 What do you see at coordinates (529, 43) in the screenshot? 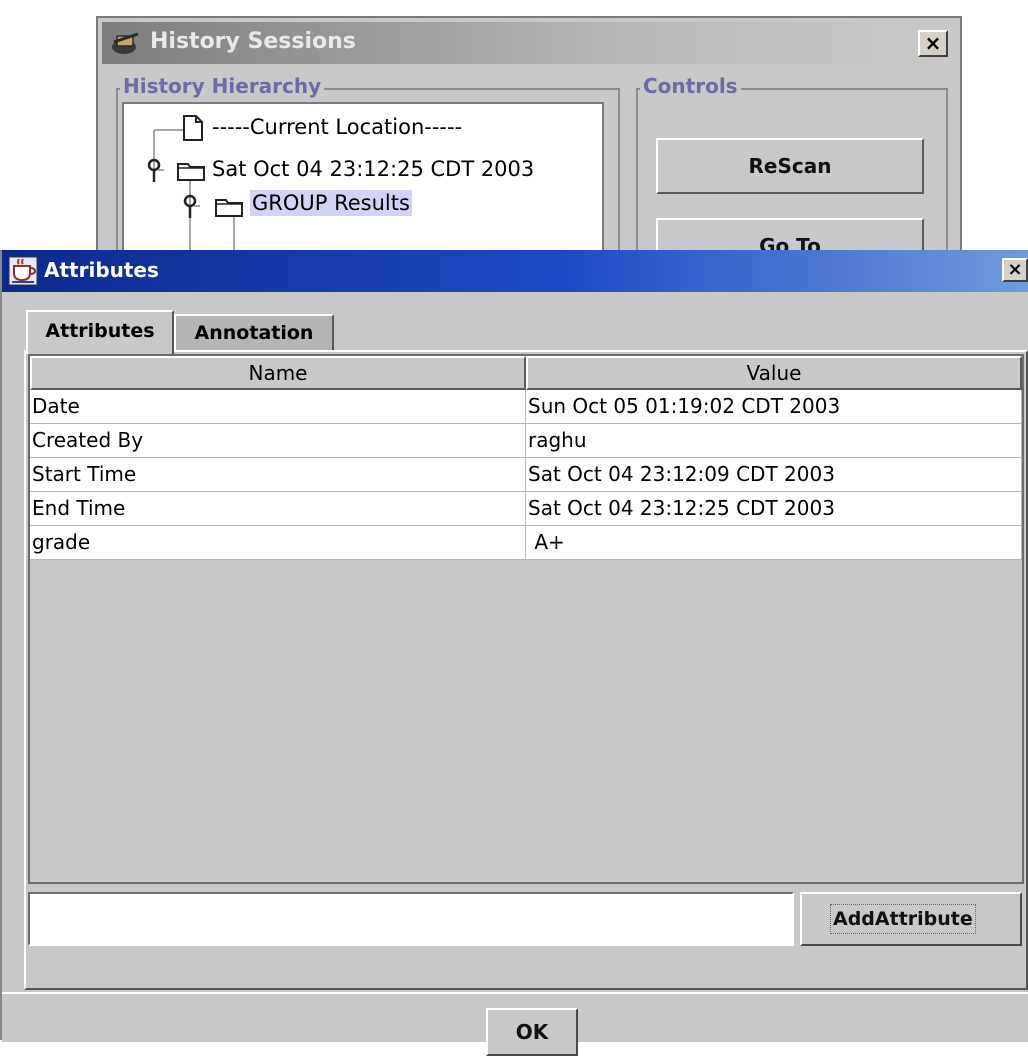
I see `history-title-bar: History Sessions ×` at bounding box center [529, 43].